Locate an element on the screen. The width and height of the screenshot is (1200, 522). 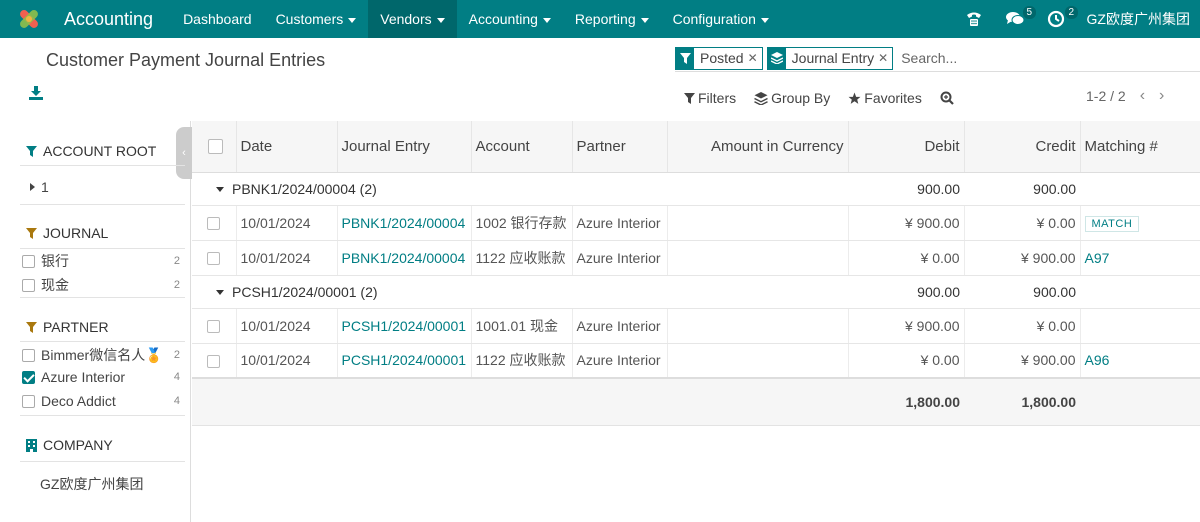
cell-matching: A97 is located at coordinates (1140, 258).